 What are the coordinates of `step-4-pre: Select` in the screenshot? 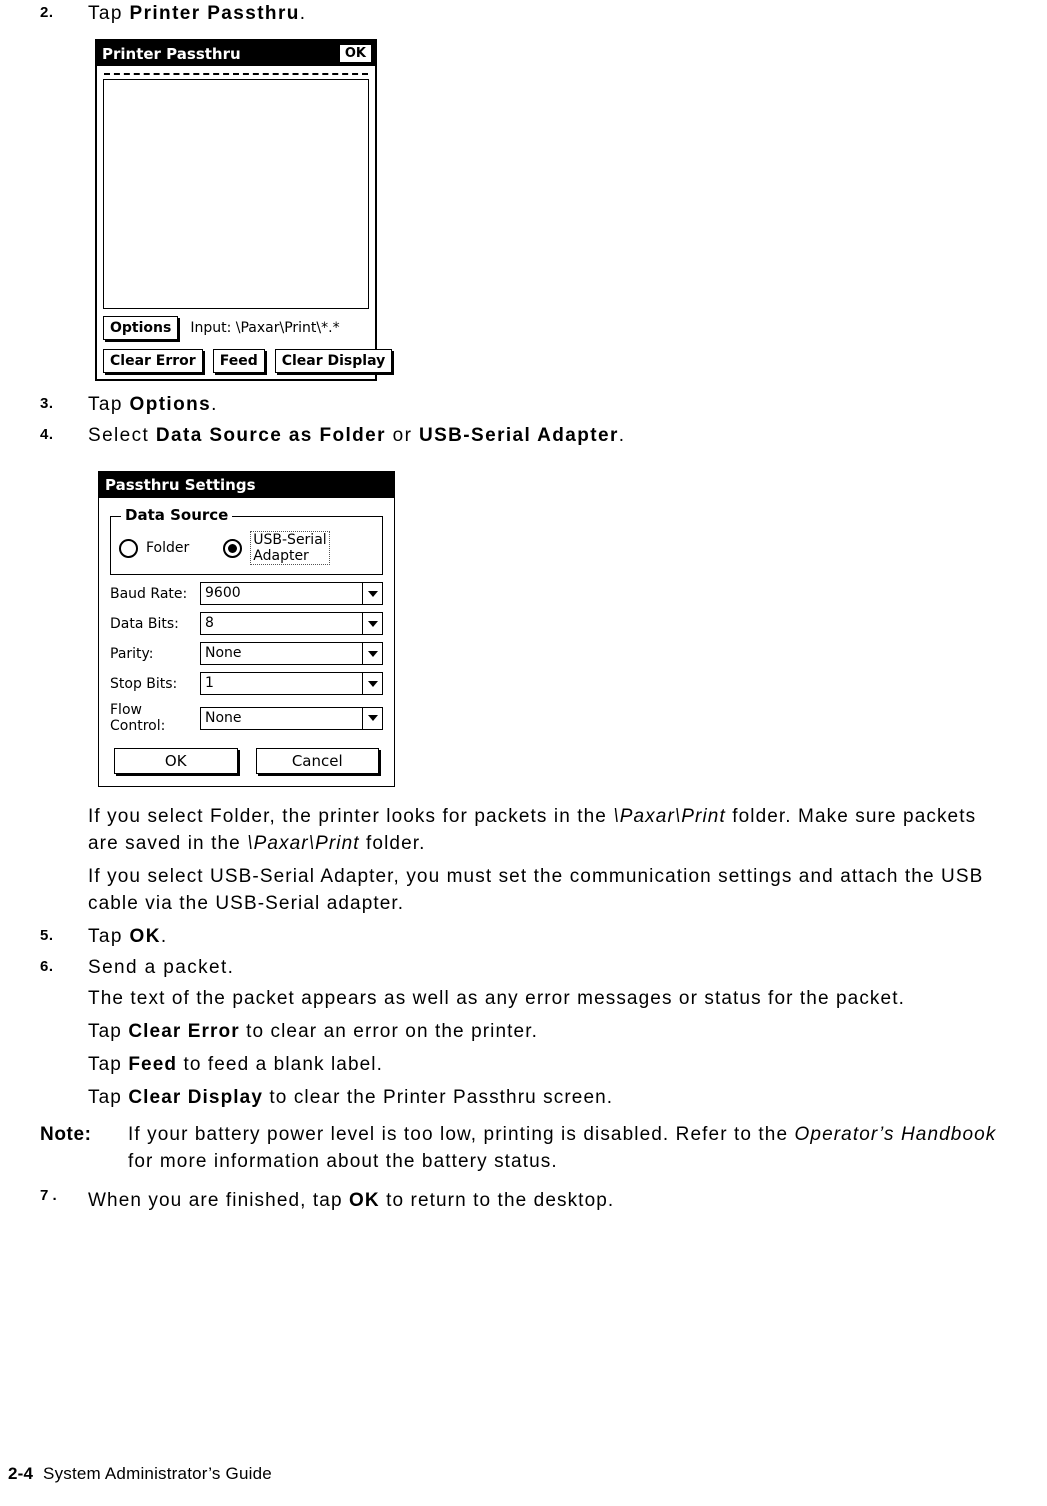 It's located at (122, 435).